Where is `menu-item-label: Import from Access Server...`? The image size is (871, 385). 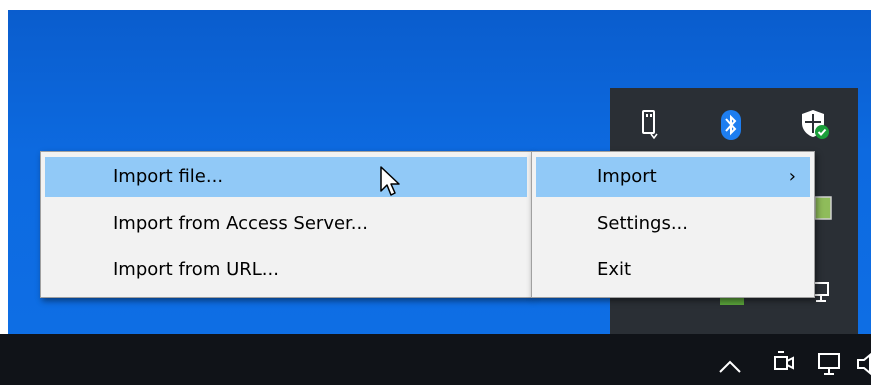 menu-item-label: Import from Access Server... is located at coordinates (240, 223).